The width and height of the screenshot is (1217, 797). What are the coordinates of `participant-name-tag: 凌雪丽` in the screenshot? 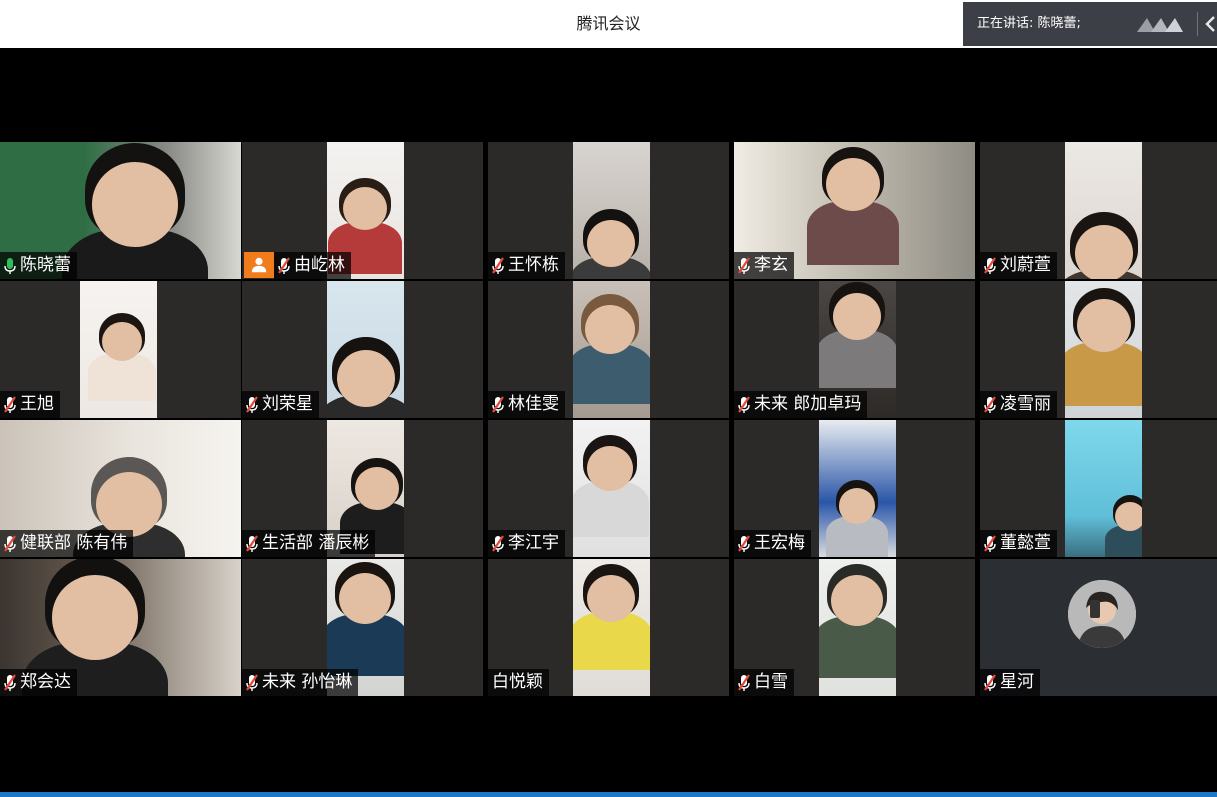 It's located at (1018, 404).